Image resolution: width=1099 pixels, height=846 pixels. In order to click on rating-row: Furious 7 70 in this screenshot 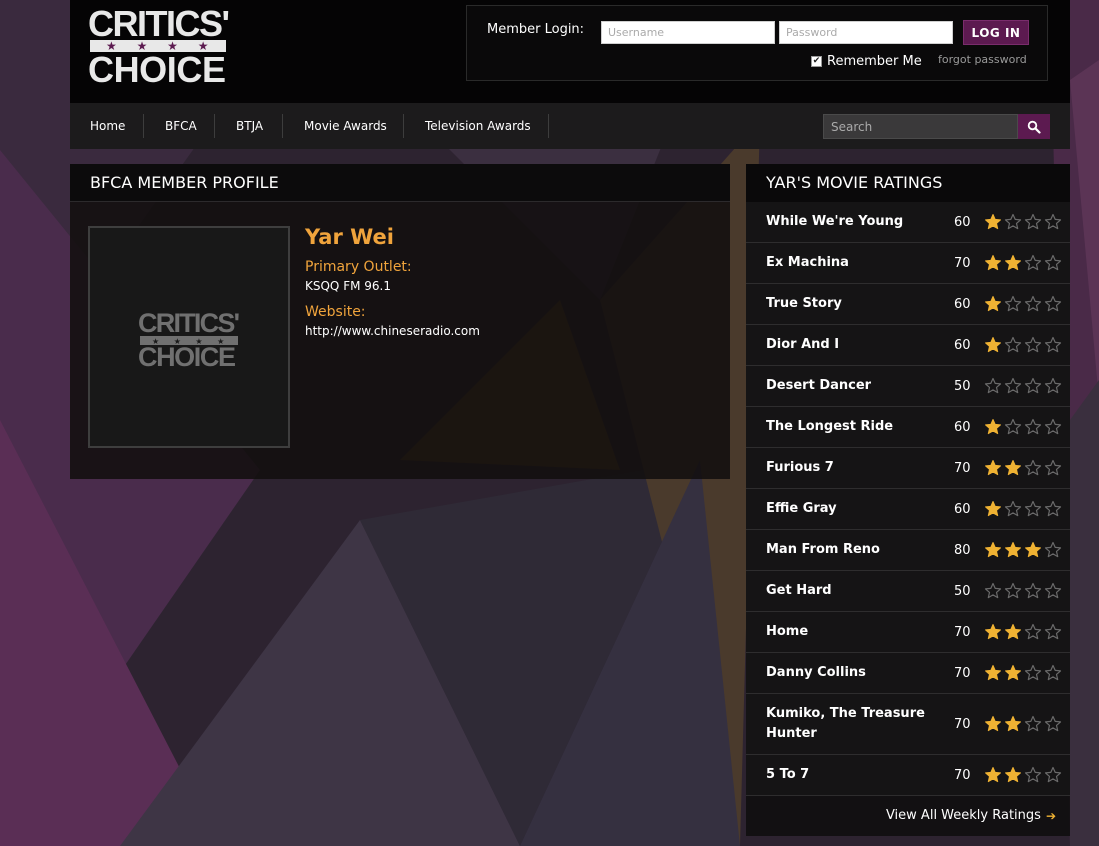, I will do `click(908, 468)`.